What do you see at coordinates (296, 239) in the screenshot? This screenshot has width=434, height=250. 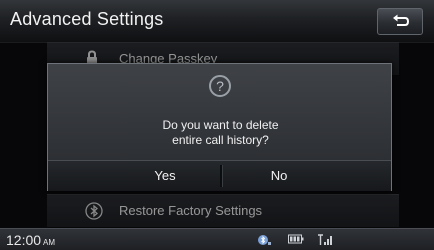 I see `battery-icon` at bounding box center [296, 239].